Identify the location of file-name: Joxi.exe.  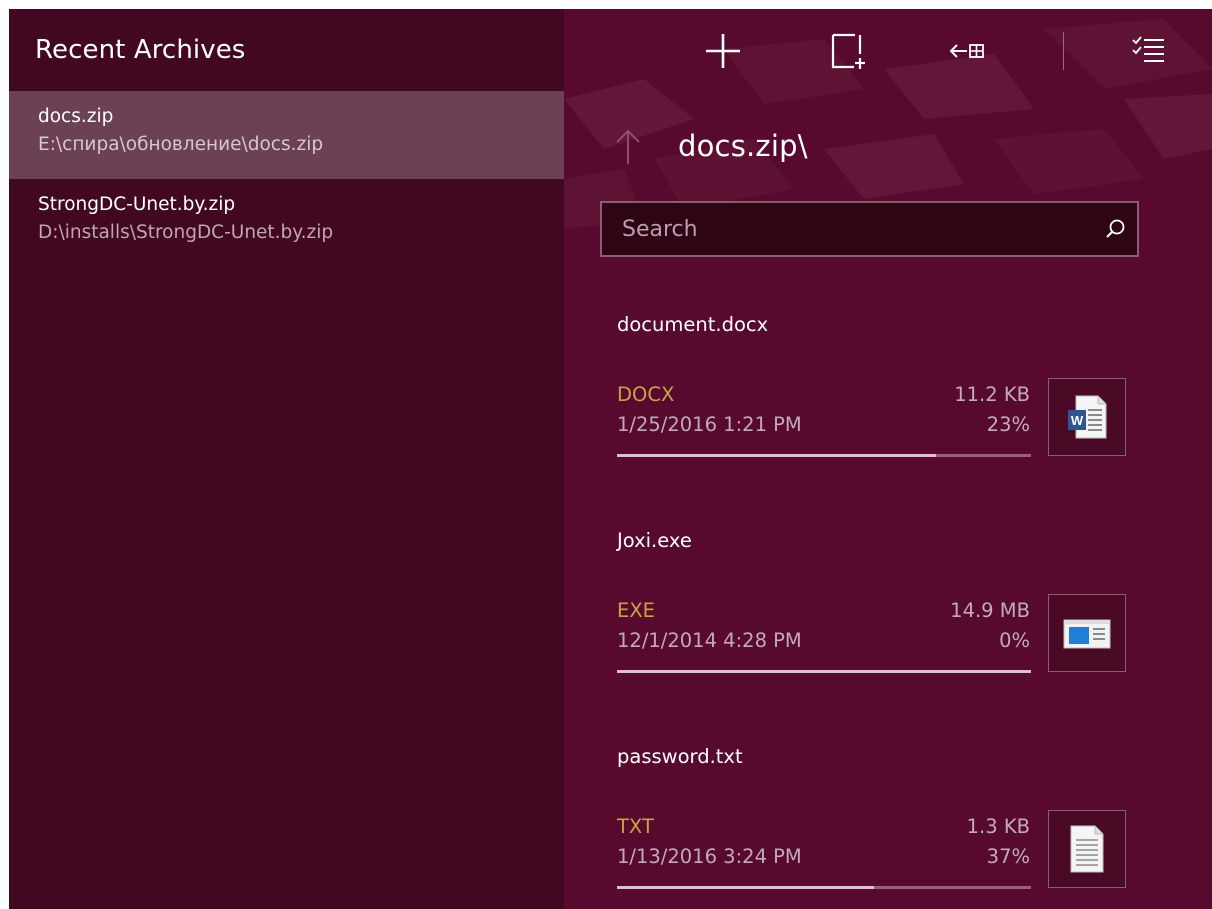
(654, 540).